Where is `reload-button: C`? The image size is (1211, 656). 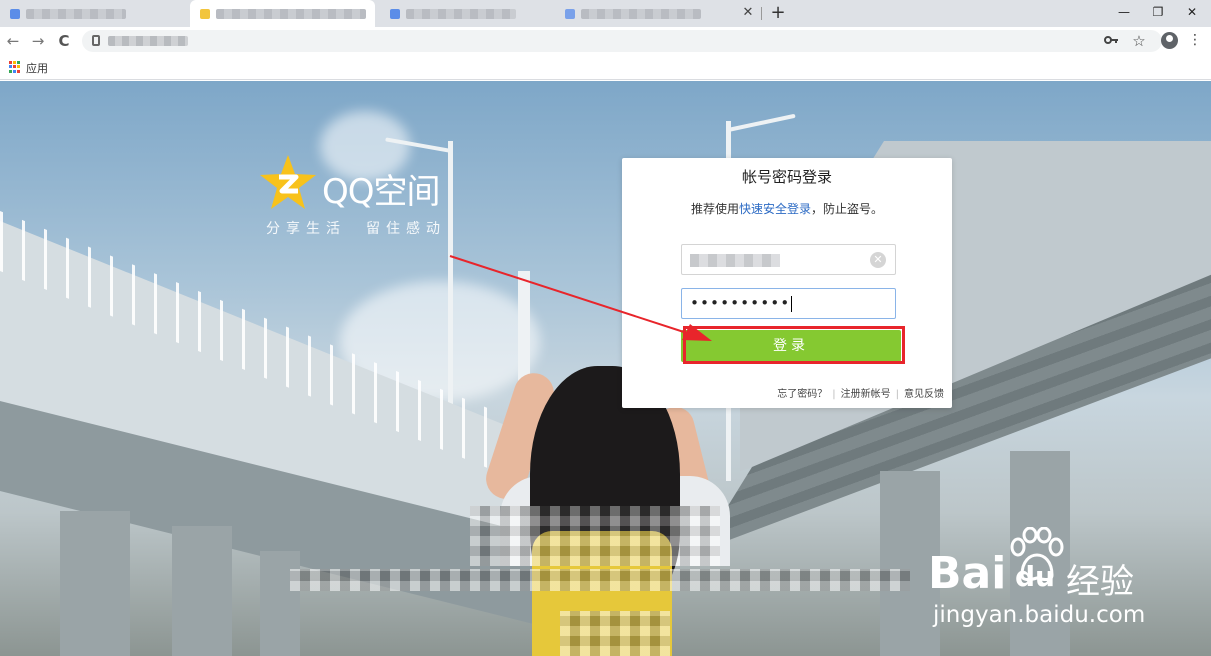 reload-button: C is located at coordinates (64, 41).